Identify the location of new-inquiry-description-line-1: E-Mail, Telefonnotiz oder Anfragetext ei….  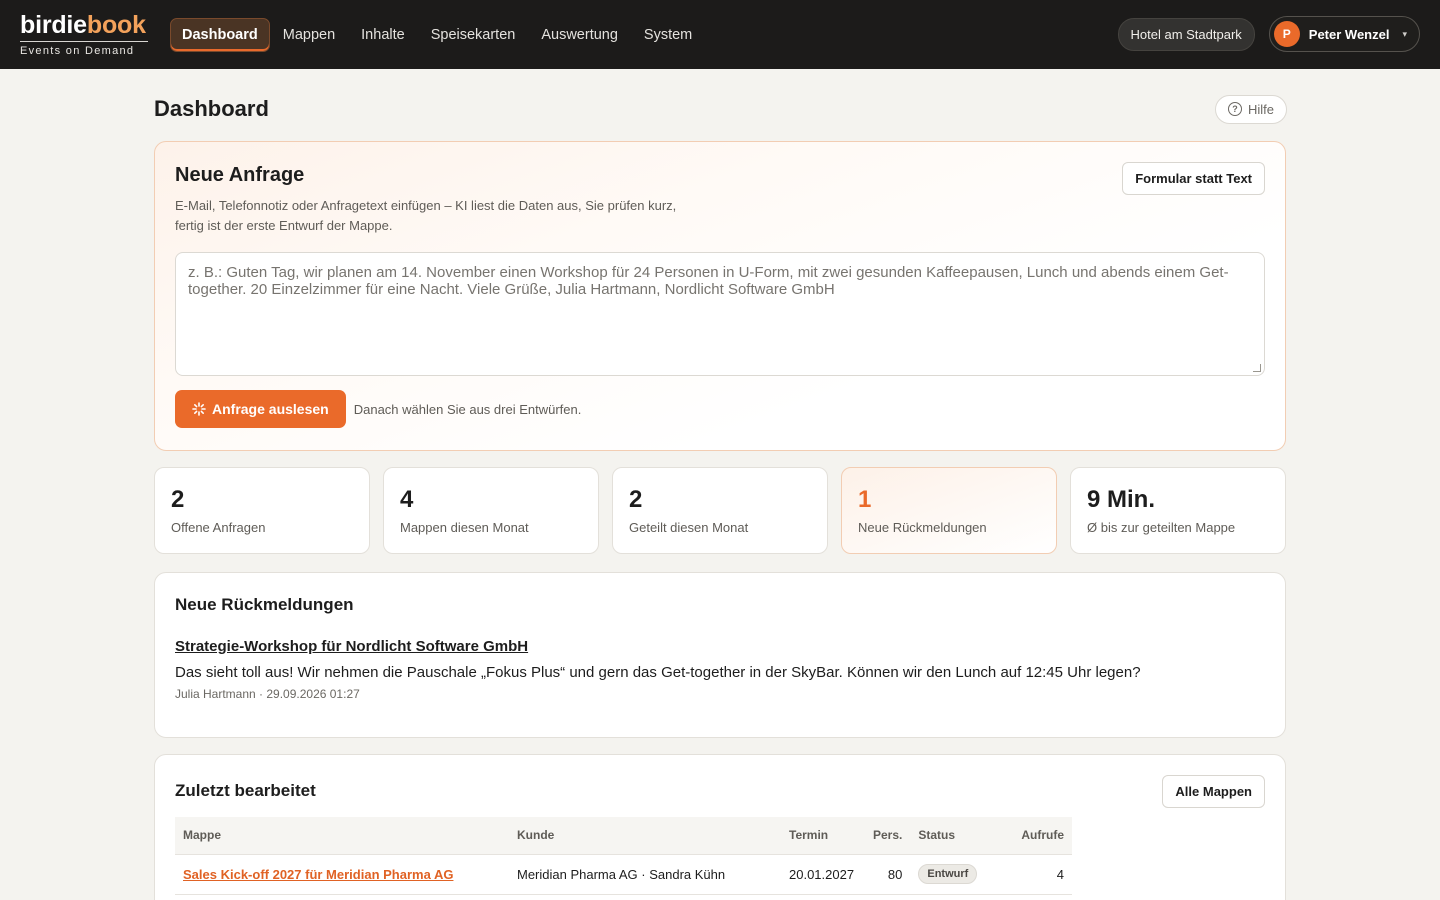
(426, 205).